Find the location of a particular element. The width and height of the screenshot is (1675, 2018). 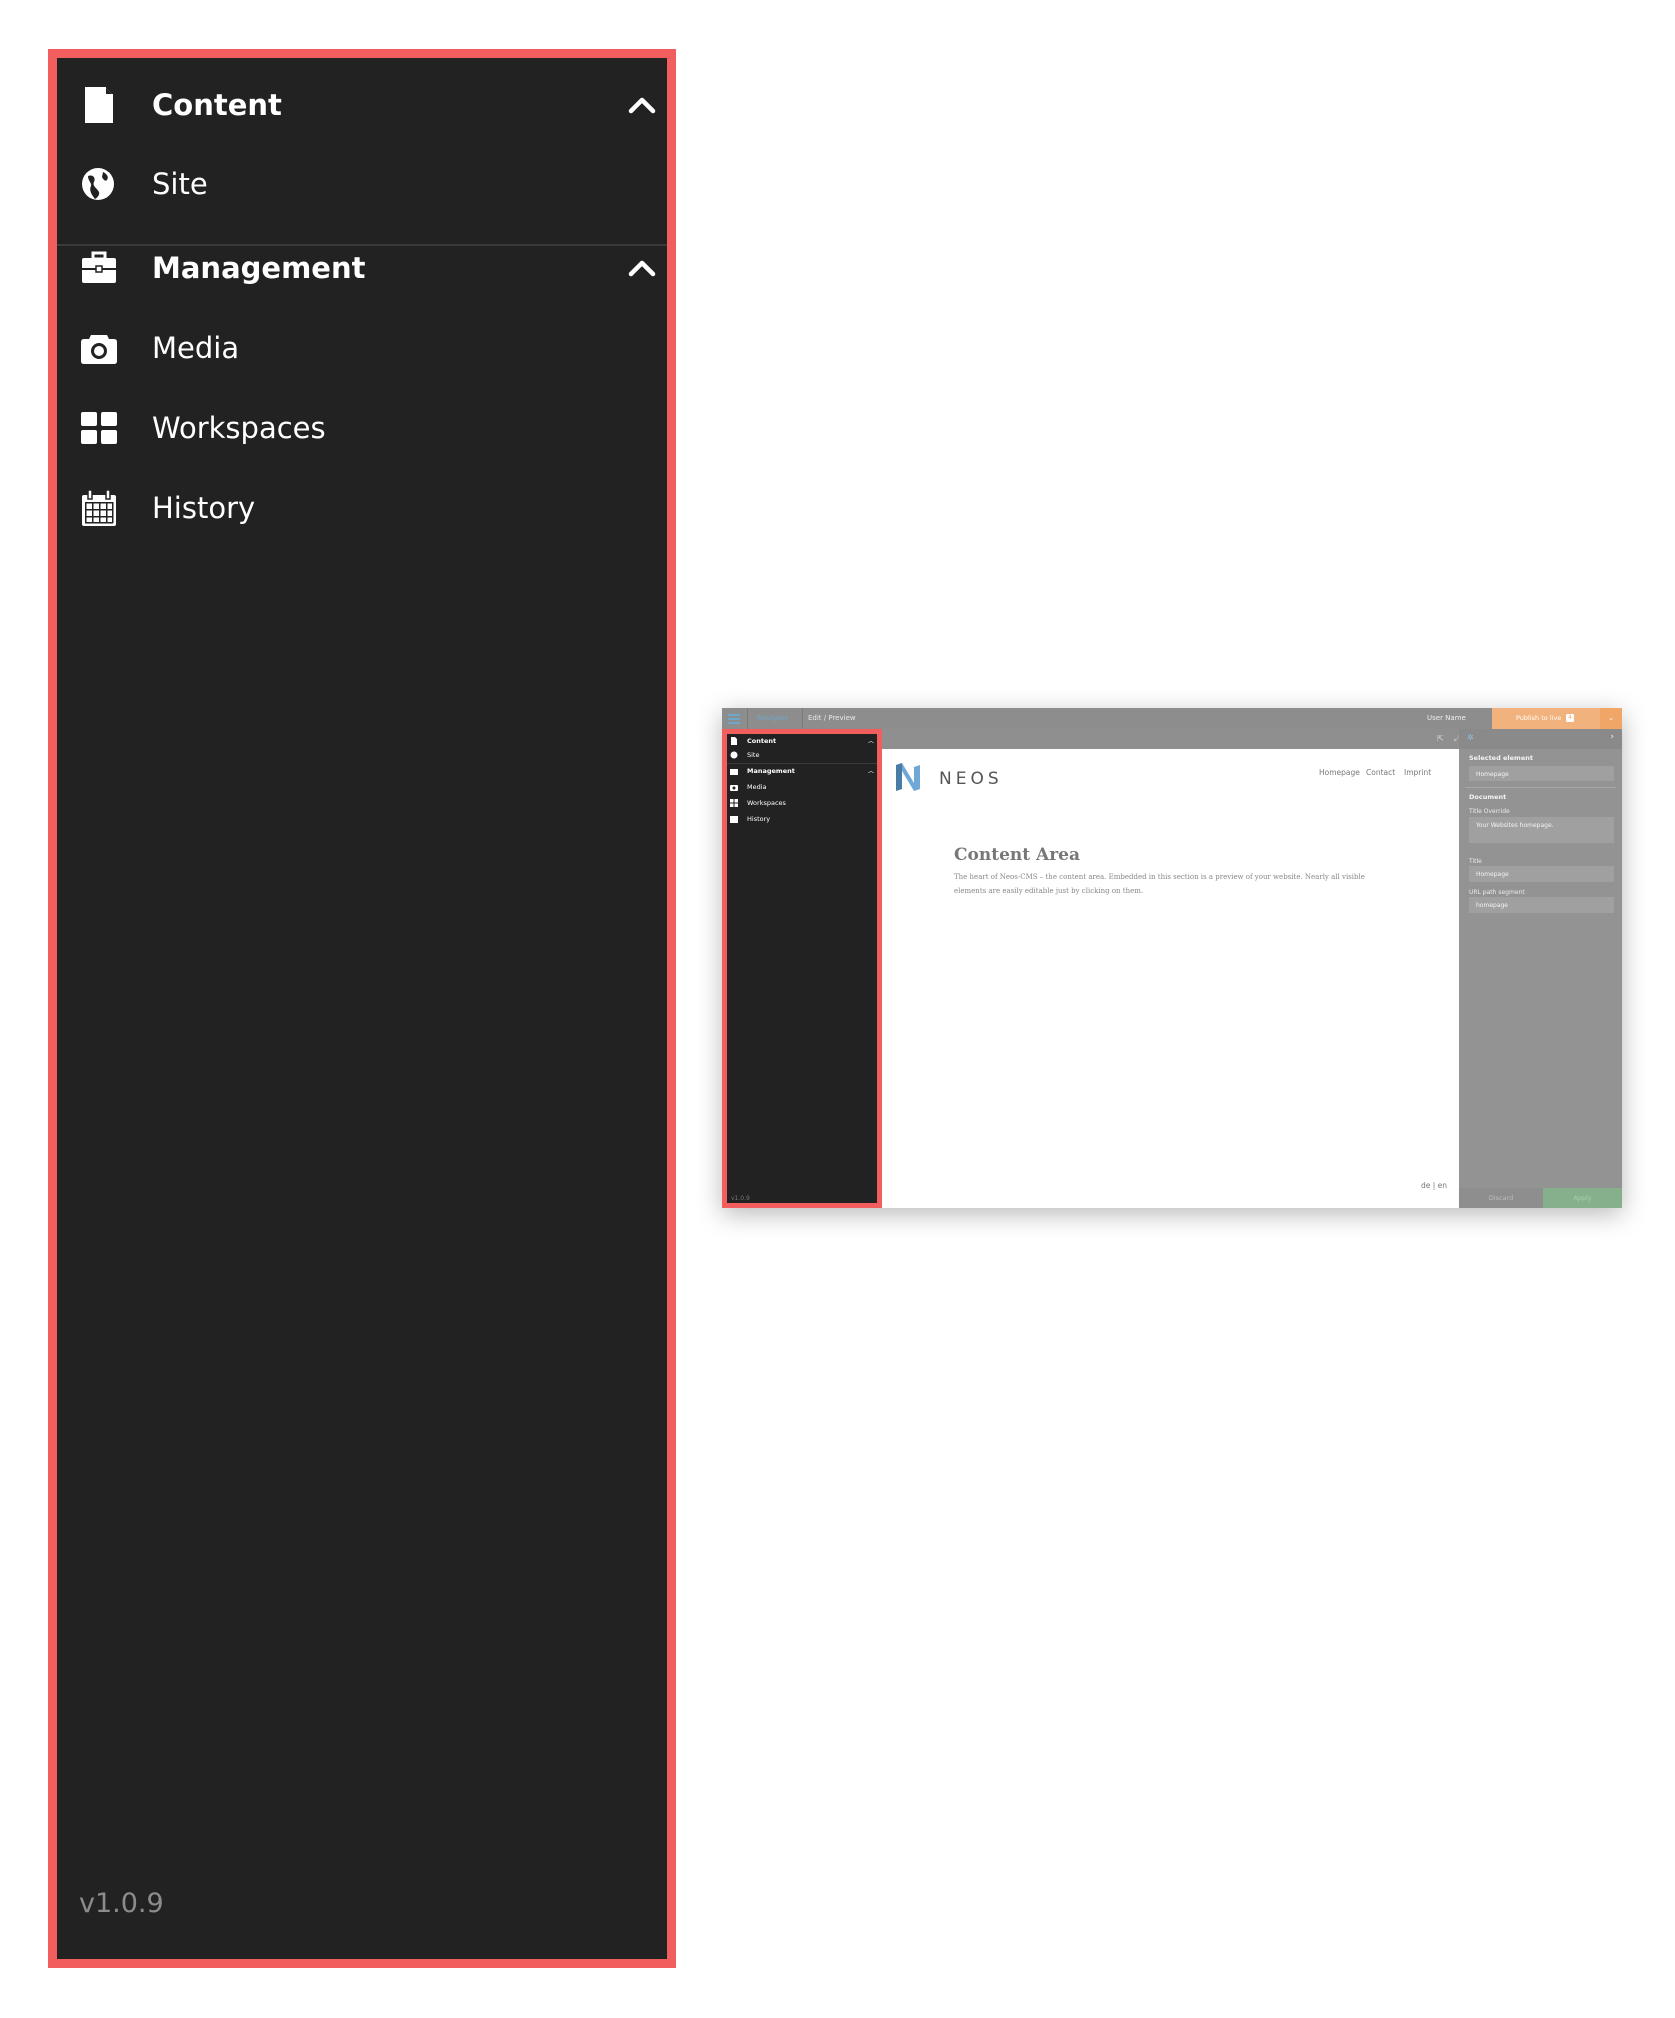

menu-section-management: Management ︿ is located at coordinates (802, 771).